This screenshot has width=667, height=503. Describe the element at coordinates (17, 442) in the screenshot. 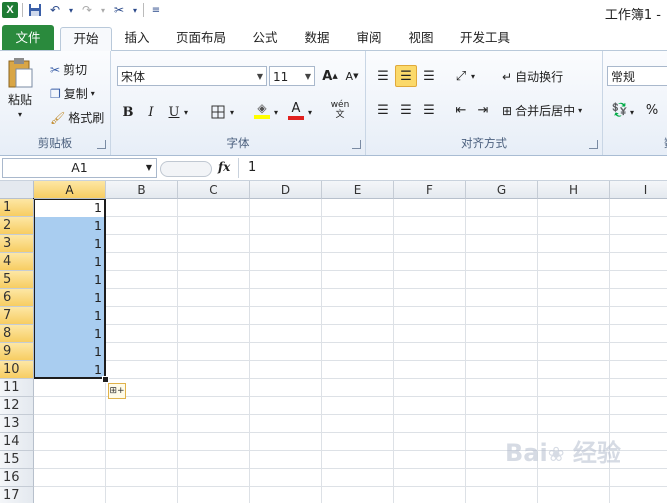

I see `row-header-14: 14` at that location.